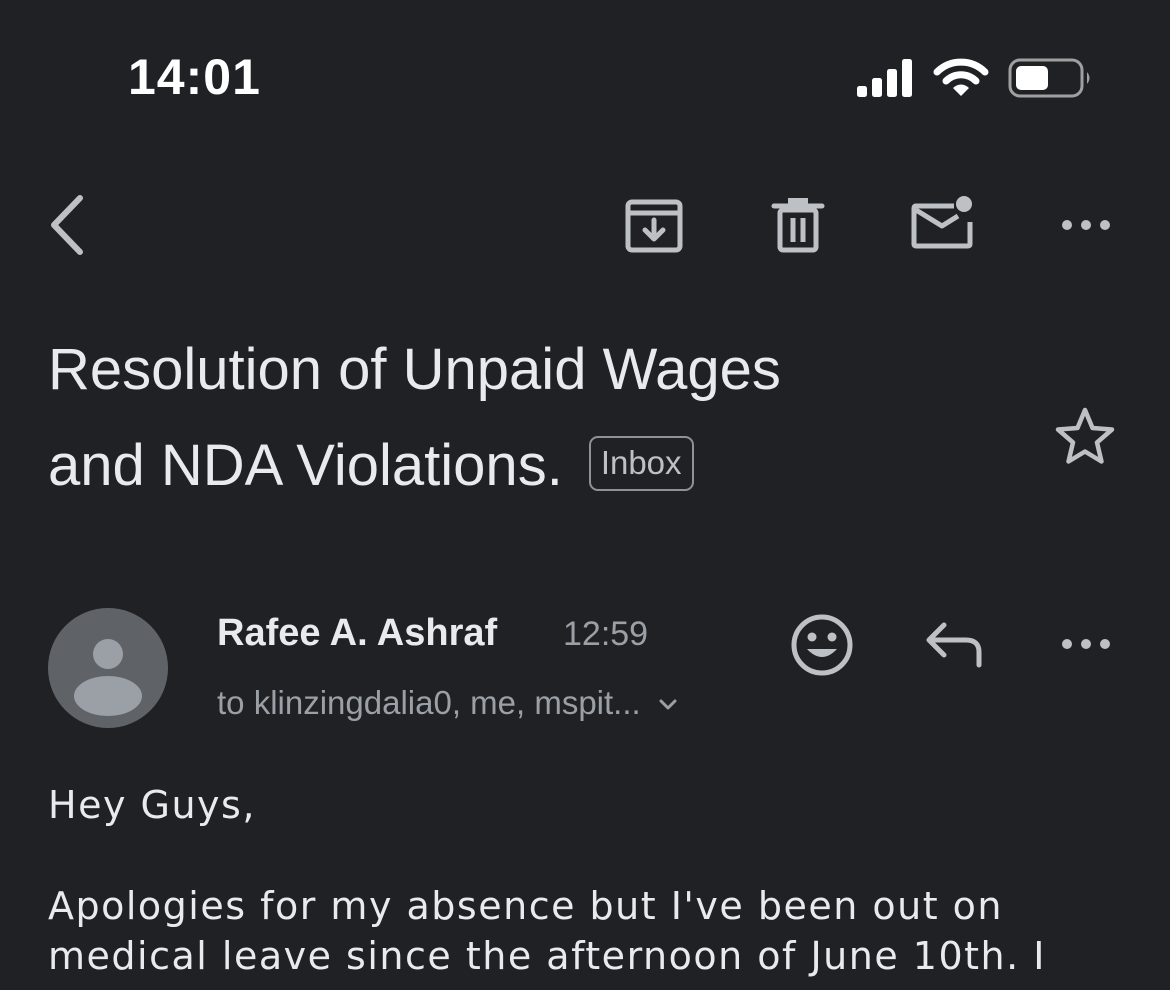 The height and width of the screenshot is (990, 1170). I want to click on email-subject-line1: Resolution of Unpaid Wages, so click(414, 369).